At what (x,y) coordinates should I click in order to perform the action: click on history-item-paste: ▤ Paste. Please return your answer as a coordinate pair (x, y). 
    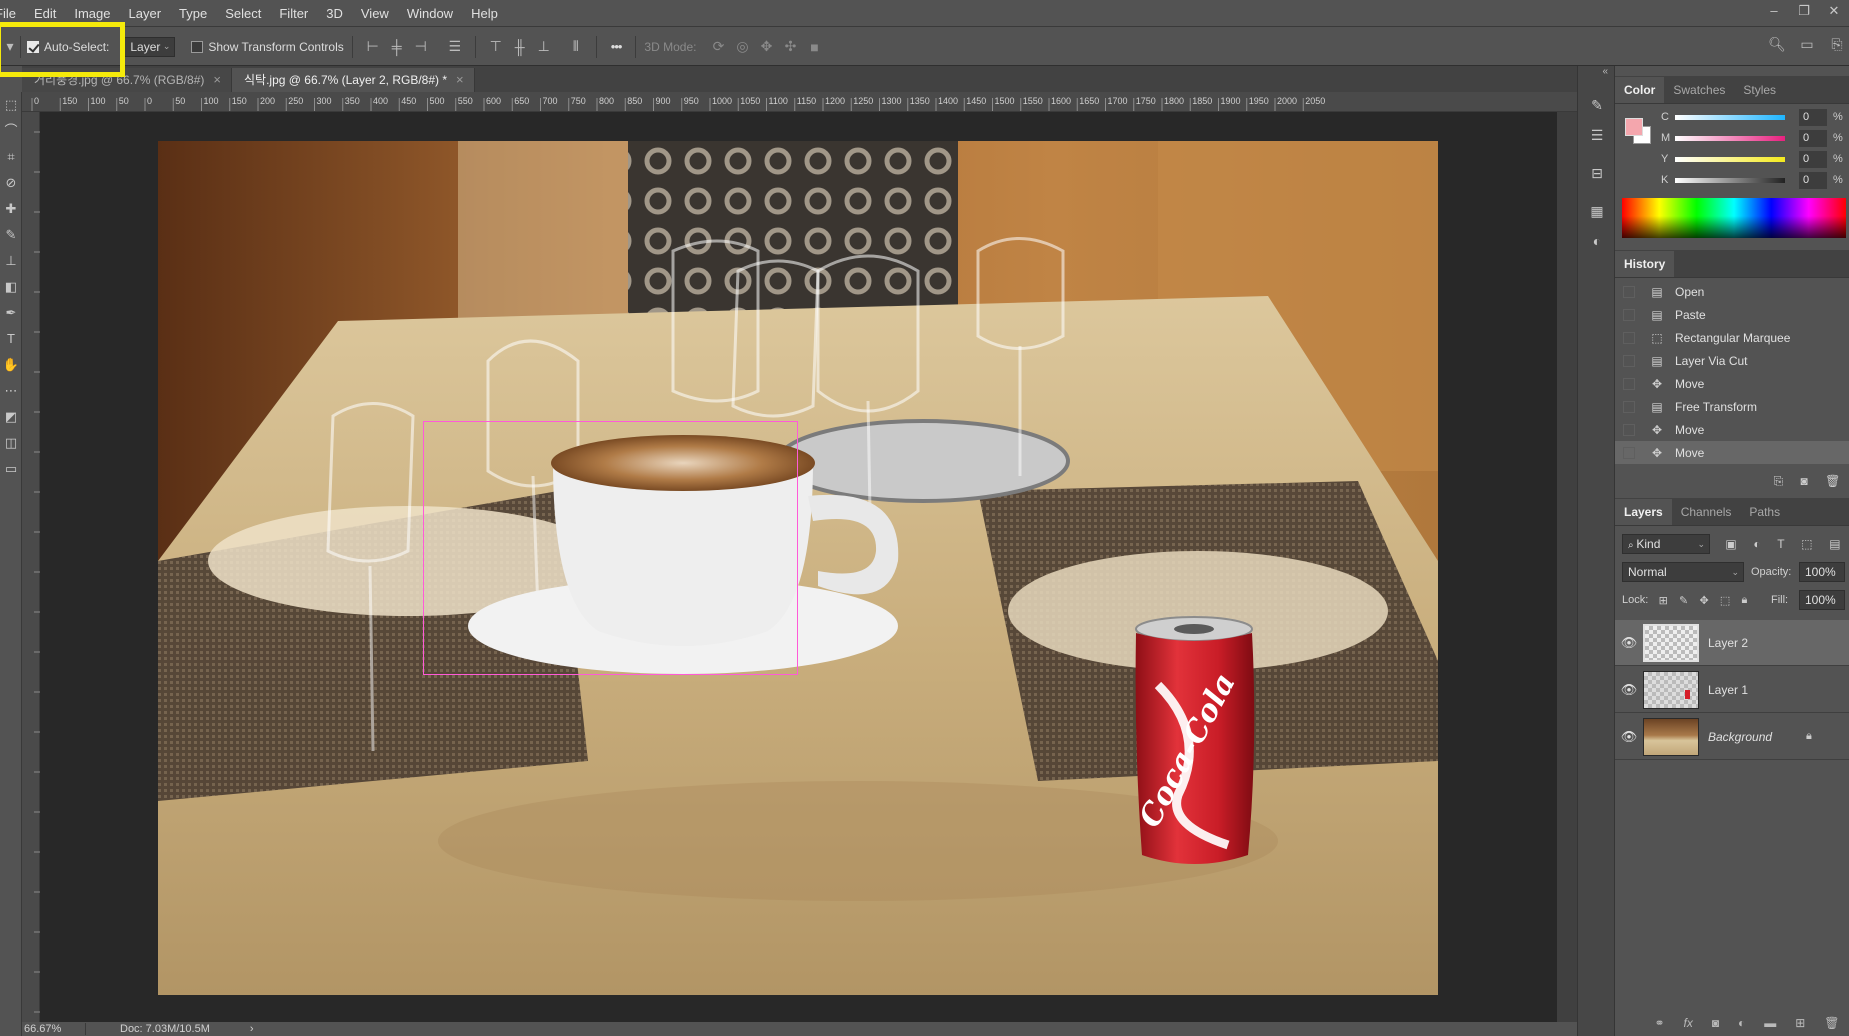
    Looking at the image, I should click on (1732, 314).